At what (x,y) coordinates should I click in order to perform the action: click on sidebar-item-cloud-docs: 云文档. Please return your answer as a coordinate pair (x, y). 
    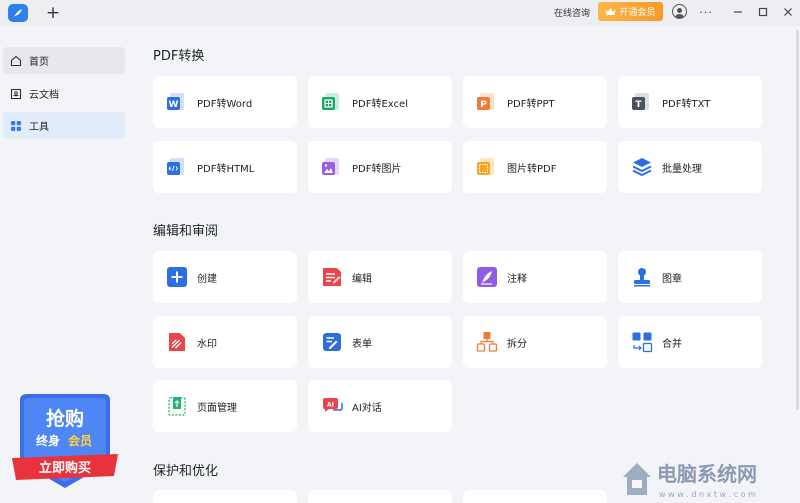
    Looking at the image, I should click on (64, 93).